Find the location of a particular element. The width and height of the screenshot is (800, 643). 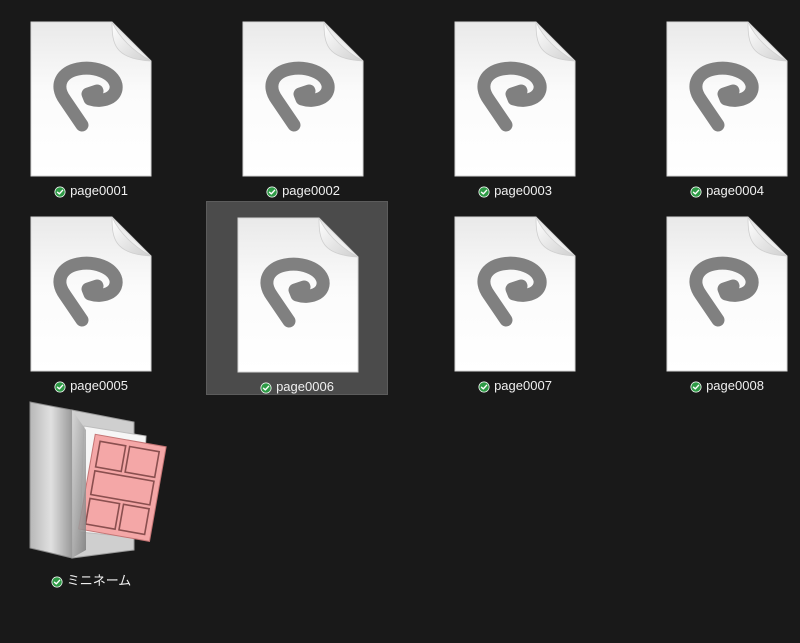

file-caption: page0001 is located at coordinates (91, 191).